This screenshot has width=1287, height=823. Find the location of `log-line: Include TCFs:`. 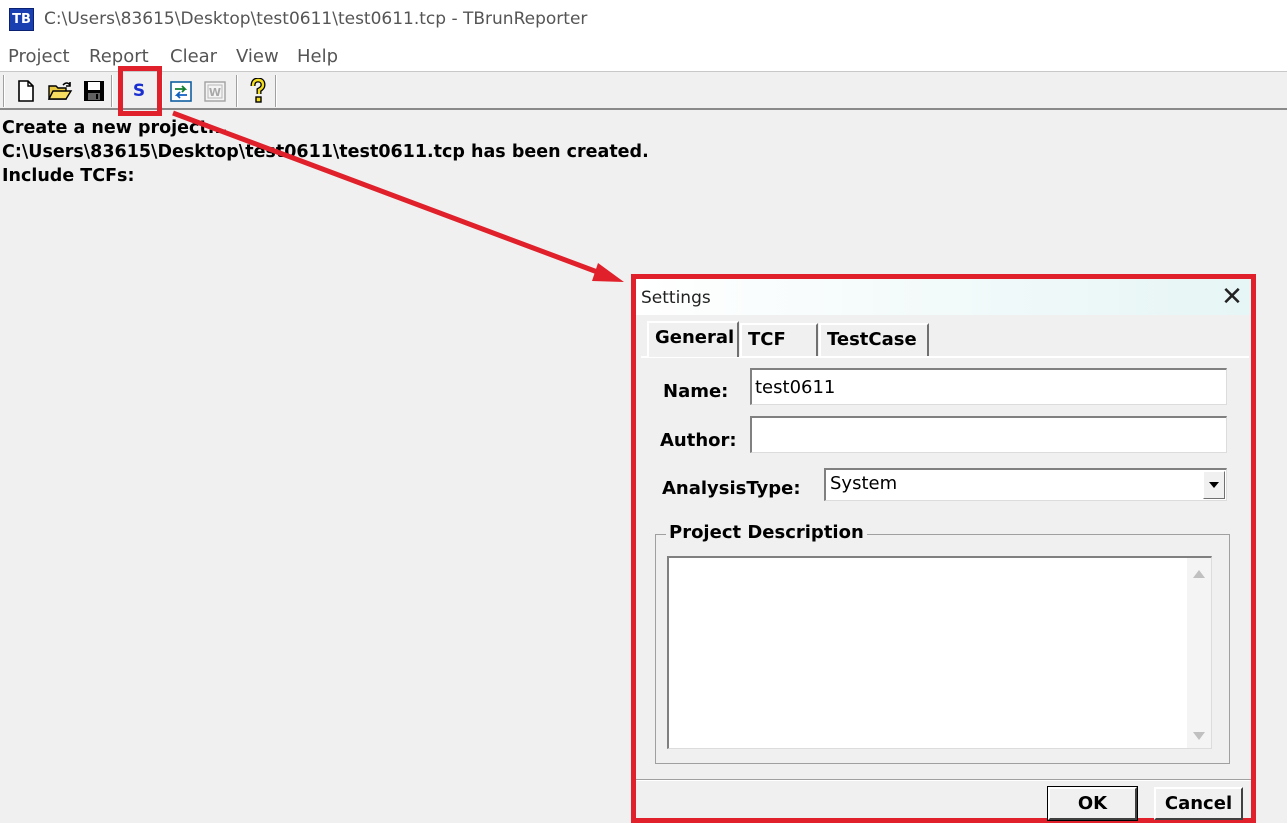

log-line: Include TCFs: is located at coordinates (68, 176).